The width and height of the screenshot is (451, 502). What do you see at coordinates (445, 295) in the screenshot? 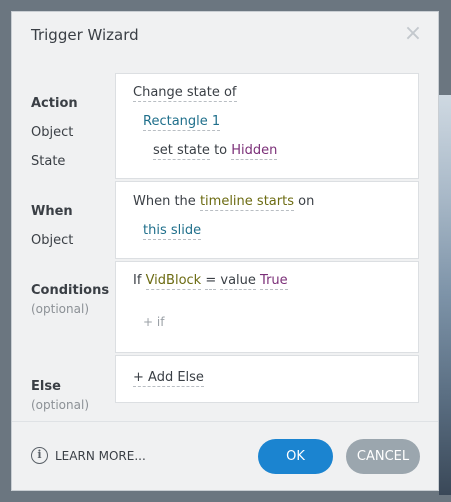
I see `background-slide-strip` at bounding box center [445, 295].